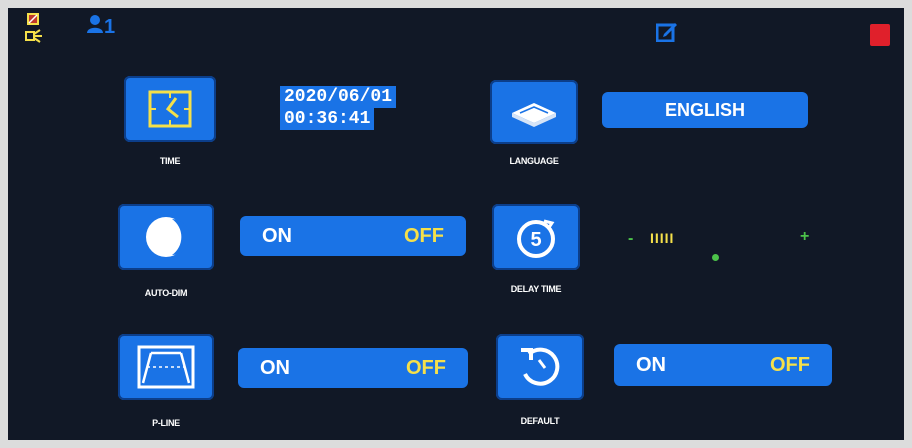 Image resolution: width=912 pixels, height=448 pixels. I want to click on auto-dim-toggle: ON OFF, so click(353, 236).